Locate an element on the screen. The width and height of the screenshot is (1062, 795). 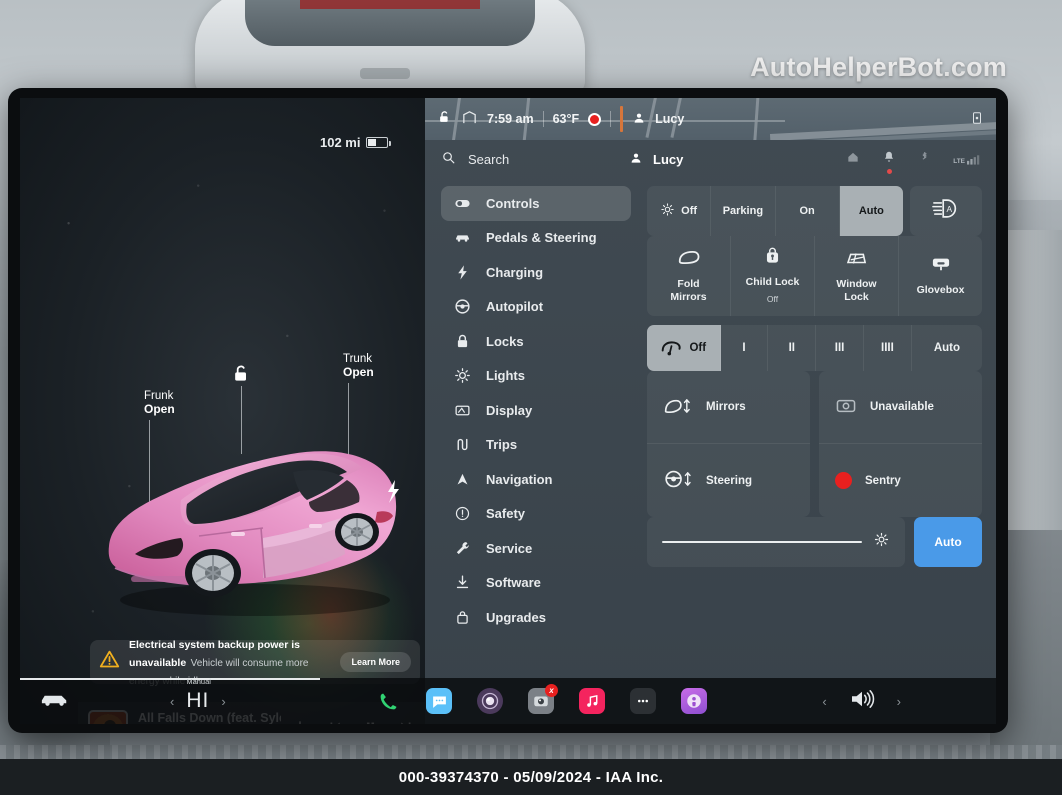
messages-app-icon is located at coordinates (439, 701).